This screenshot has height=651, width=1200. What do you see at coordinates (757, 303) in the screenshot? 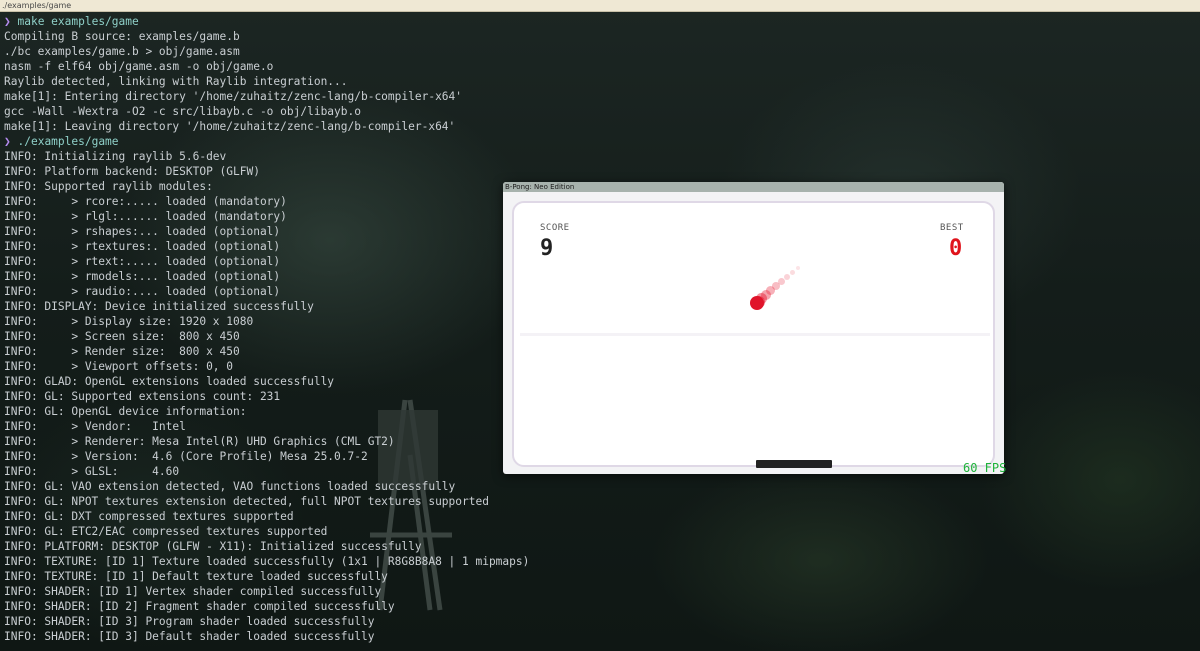
I see `ball` at bounding box center [757, 303].